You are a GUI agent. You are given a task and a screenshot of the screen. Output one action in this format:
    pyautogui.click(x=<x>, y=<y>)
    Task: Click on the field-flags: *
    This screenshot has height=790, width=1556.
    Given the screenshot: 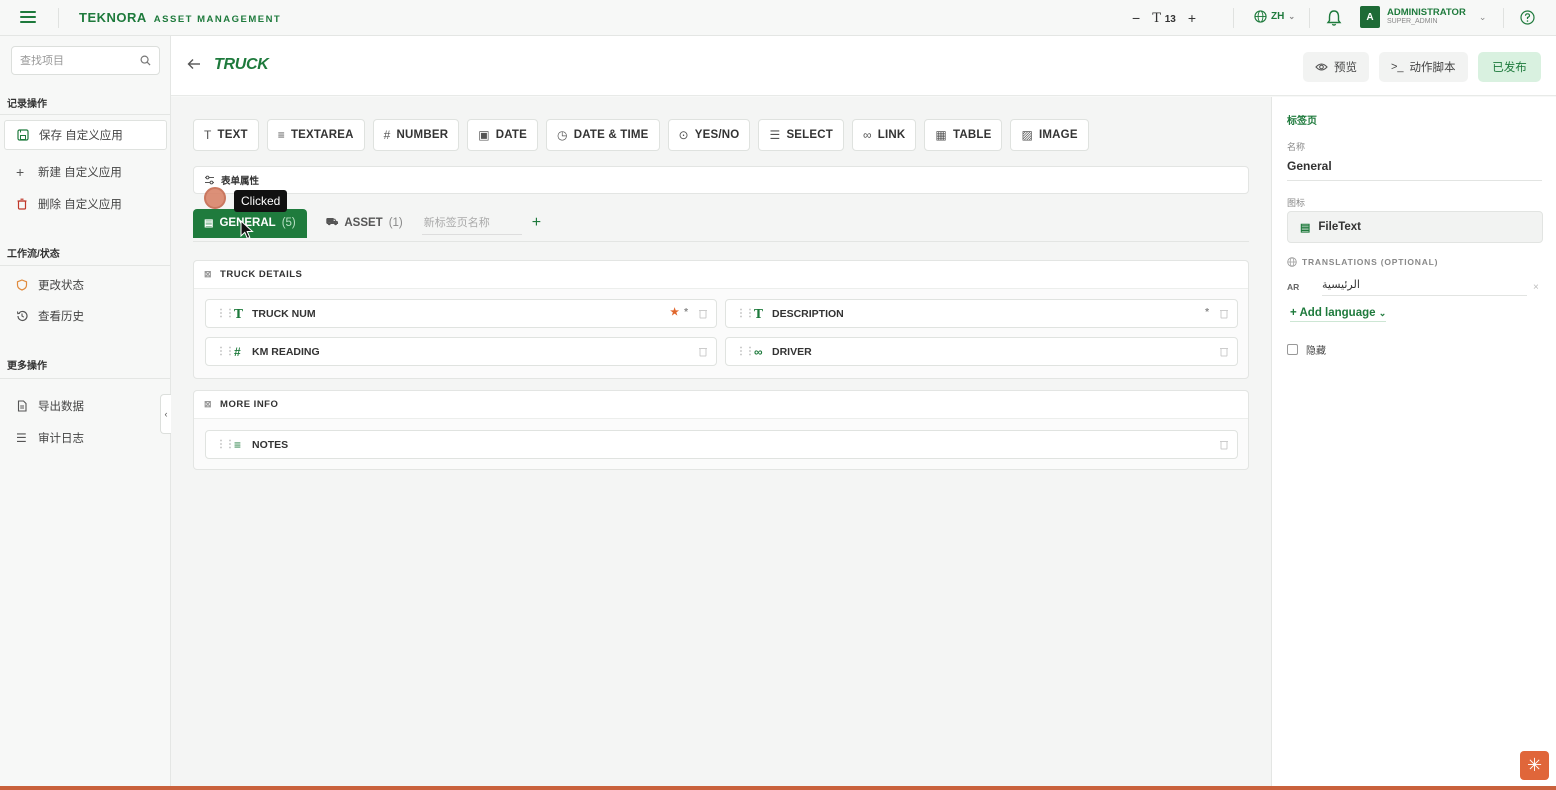 What is the action you would take?
    pyautogui.click(x=1207, y=312)
    